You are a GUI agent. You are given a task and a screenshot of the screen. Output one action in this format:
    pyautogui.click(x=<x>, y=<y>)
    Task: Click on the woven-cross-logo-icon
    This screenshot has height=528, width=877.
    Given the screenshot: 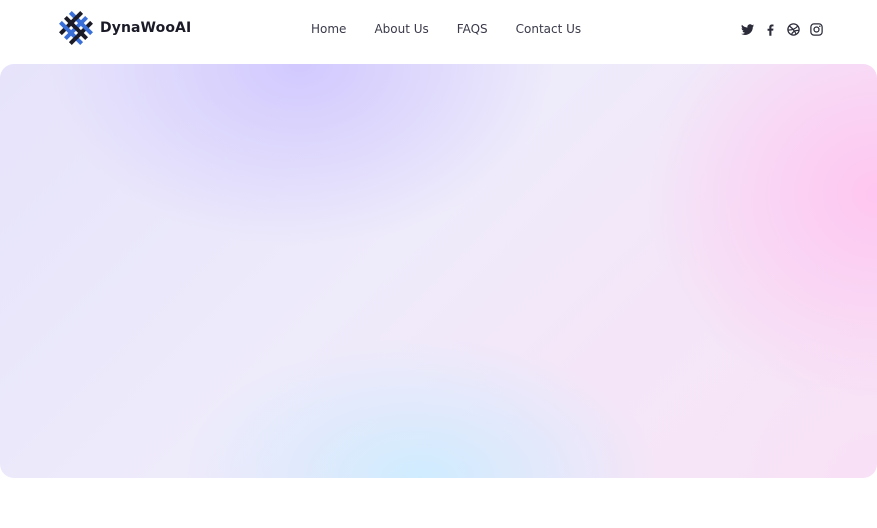 What is the action you would take?
    pyautogui.click(x=76, y=28)
    